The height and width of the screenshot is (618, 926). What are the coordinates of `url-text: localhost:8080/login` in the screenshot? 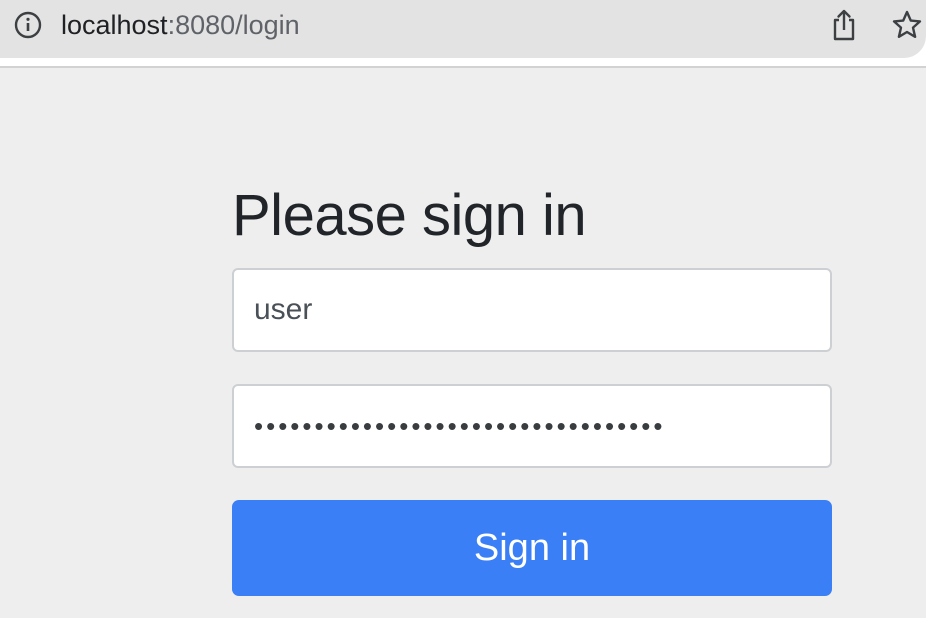 It's located at (180, 25).